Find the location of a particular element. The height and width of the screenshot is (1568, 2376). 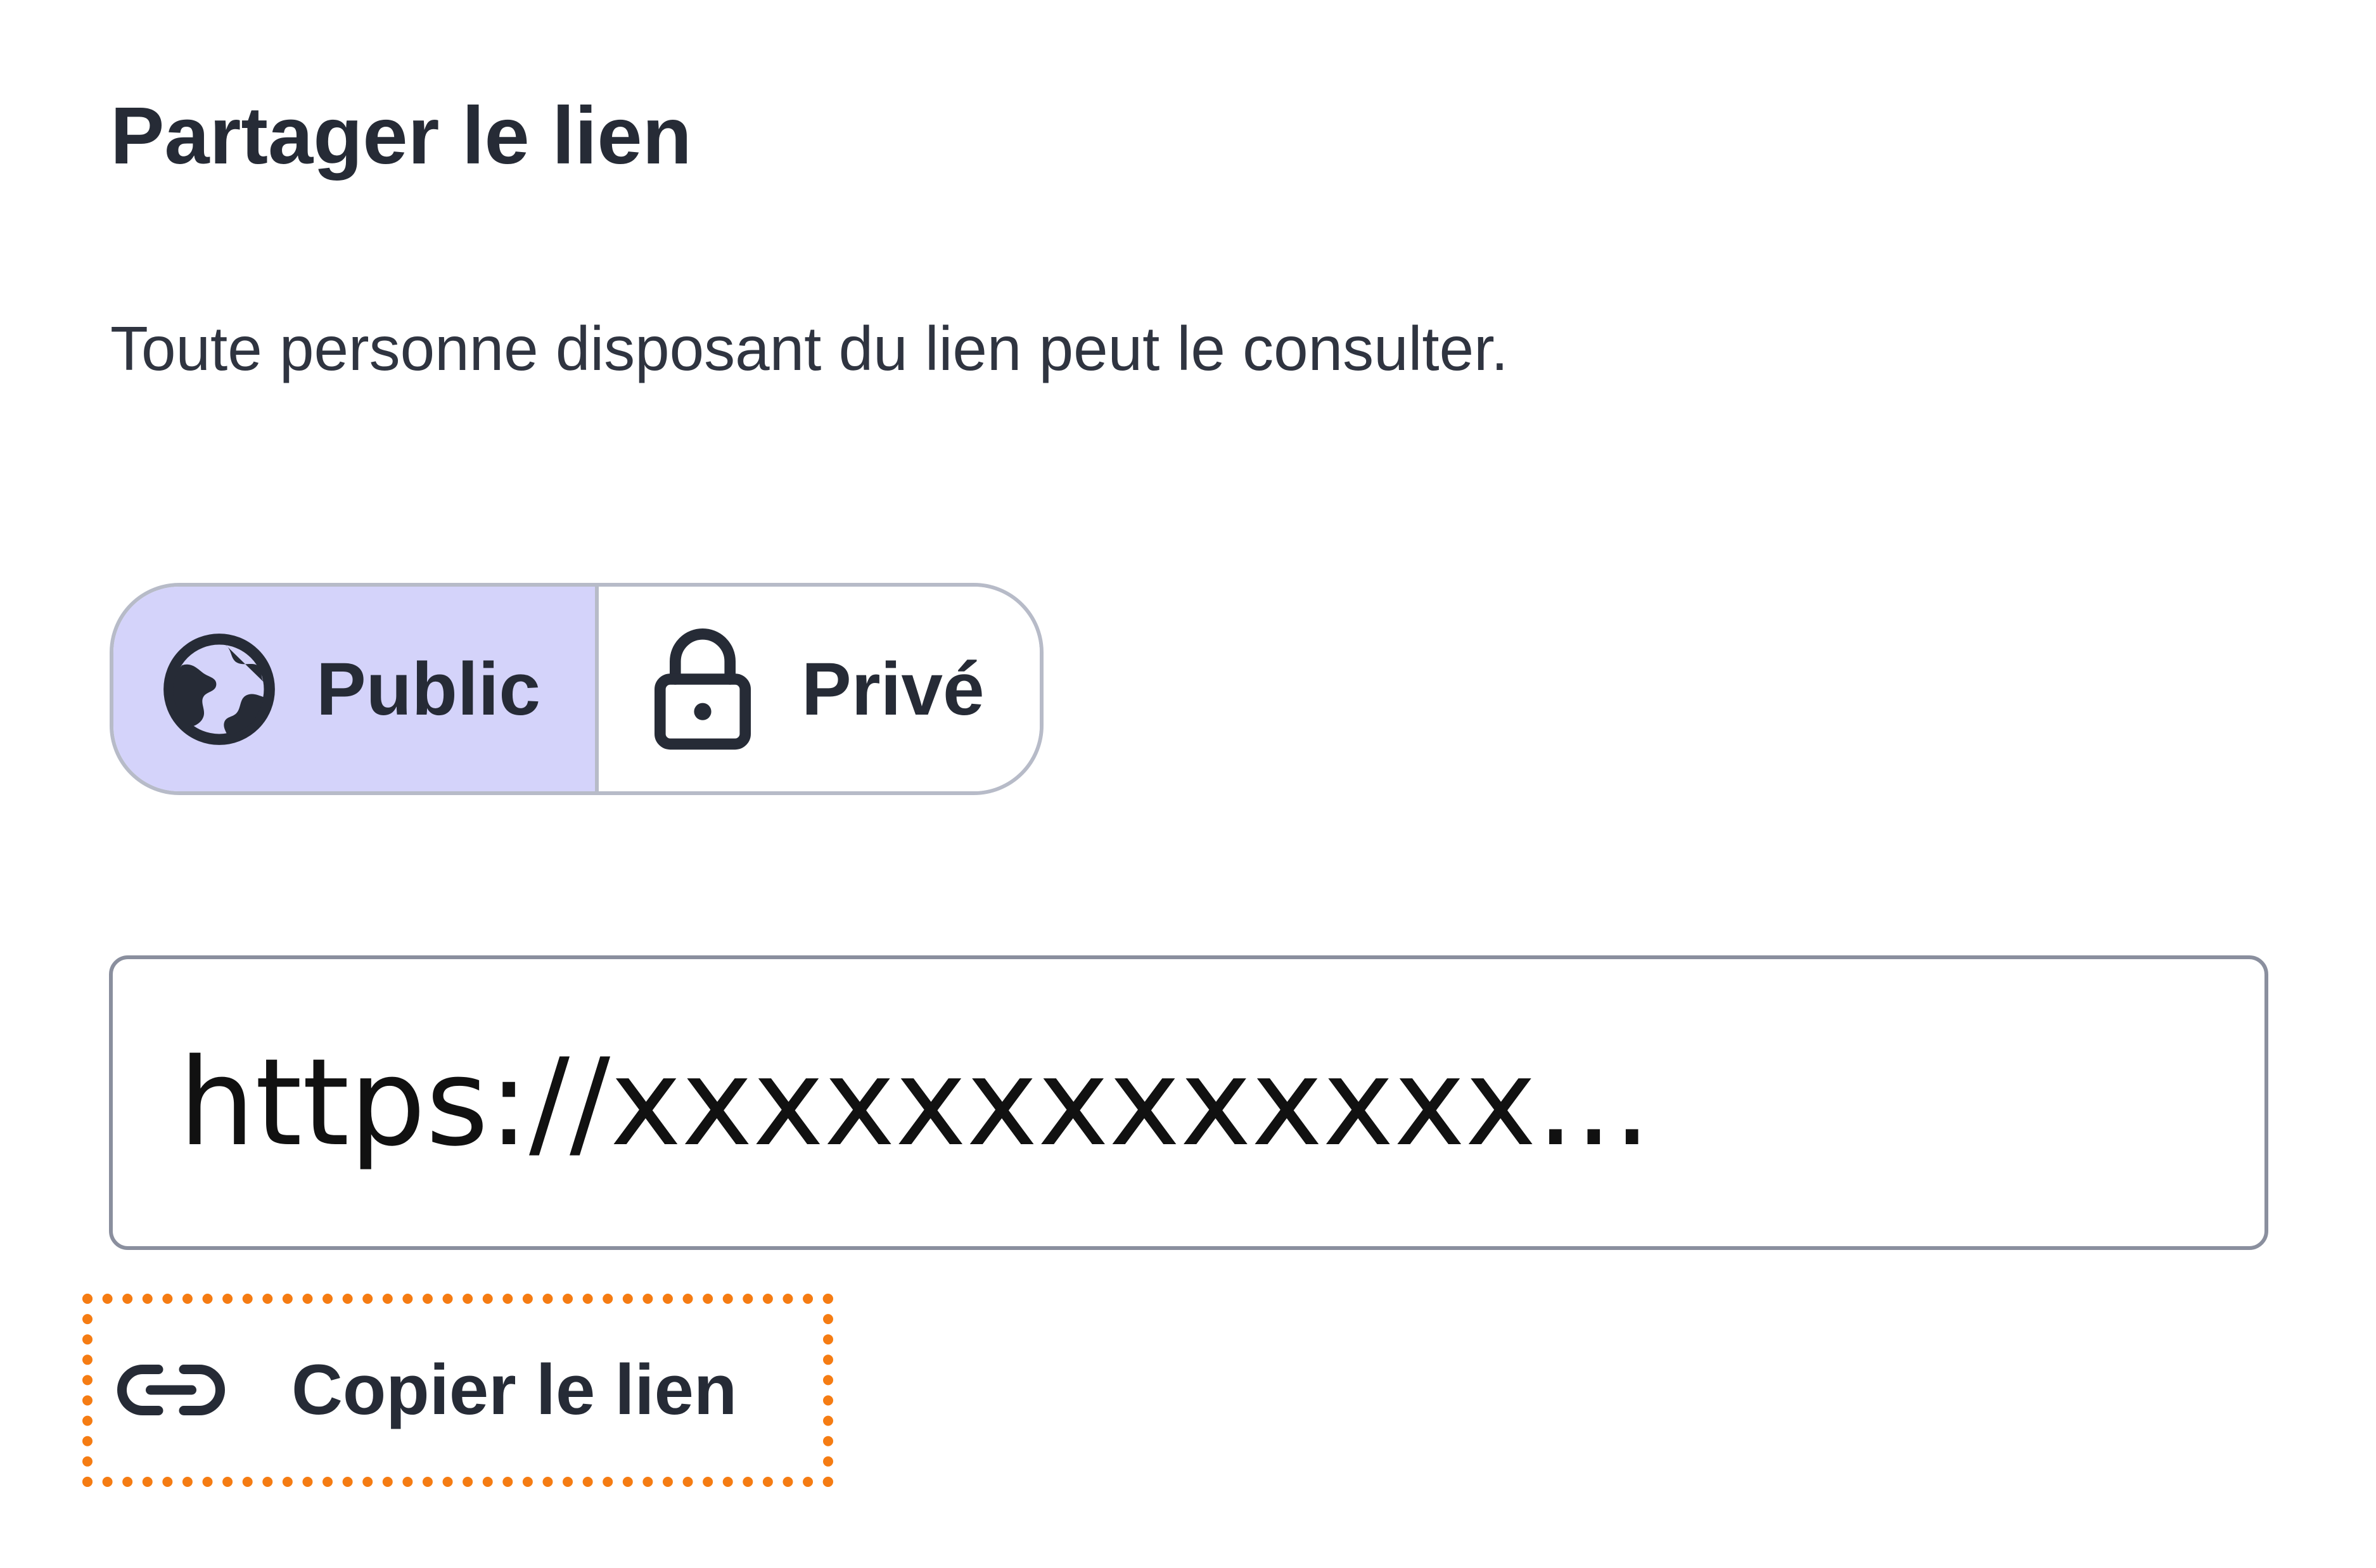

visibility-option-label: Public is located at coordinates (429, 689).